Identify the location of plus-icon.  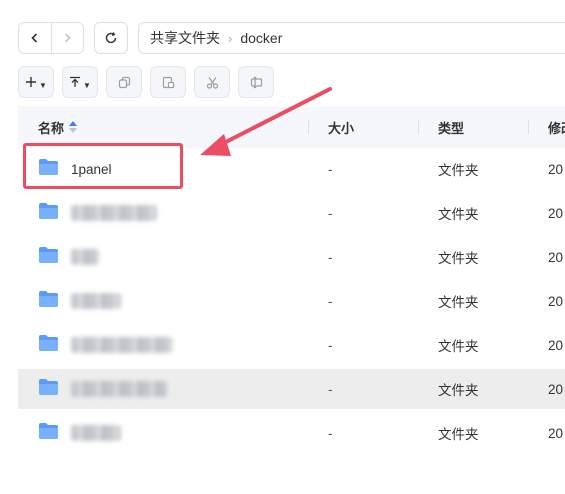
(31, 82).